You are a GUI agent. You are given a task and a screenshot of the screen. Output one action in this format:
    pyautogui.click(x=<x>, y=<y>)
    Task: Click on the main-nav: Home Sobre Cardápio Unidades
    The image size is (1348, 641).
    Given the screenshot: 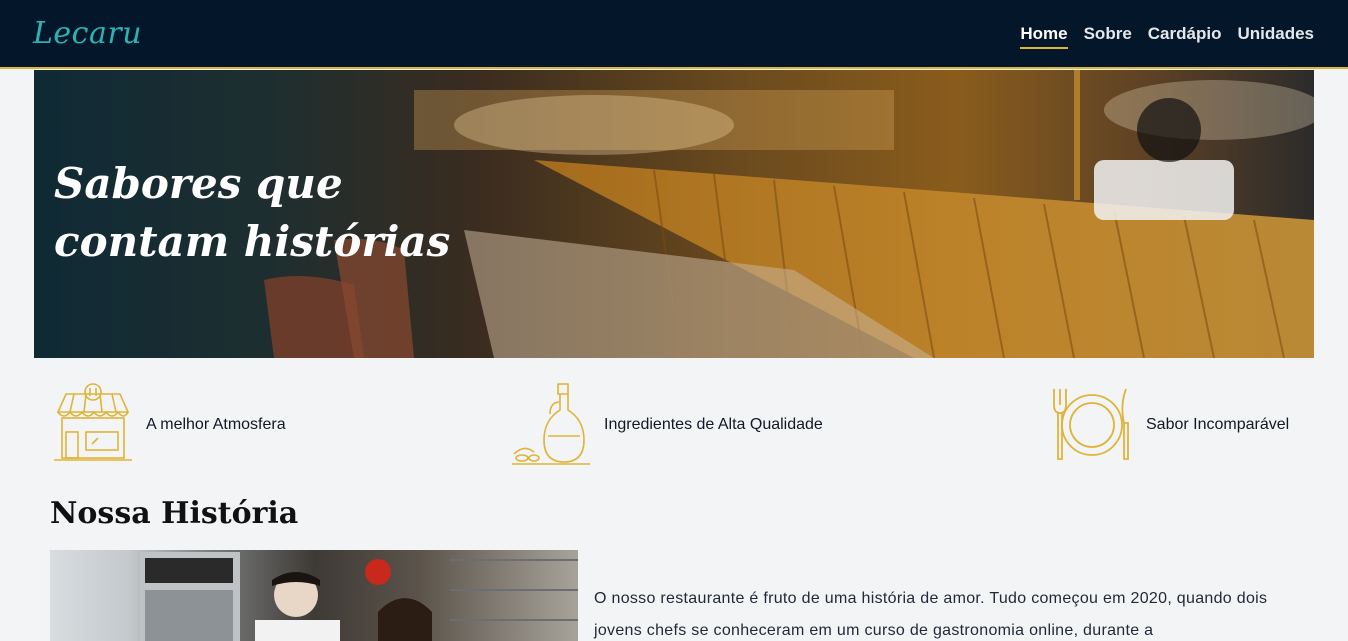 What is the action you would take?
    pyautogui.click(x=1159, y=36)
    